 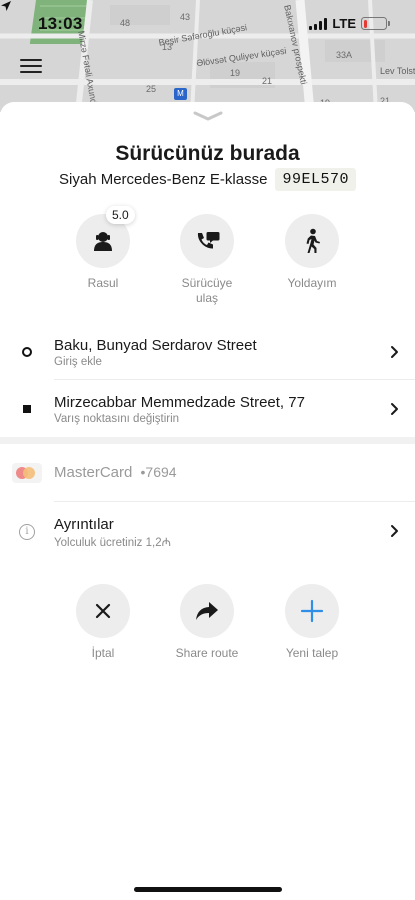 I want to click on cancel-circle, so click(x=103, y=611).